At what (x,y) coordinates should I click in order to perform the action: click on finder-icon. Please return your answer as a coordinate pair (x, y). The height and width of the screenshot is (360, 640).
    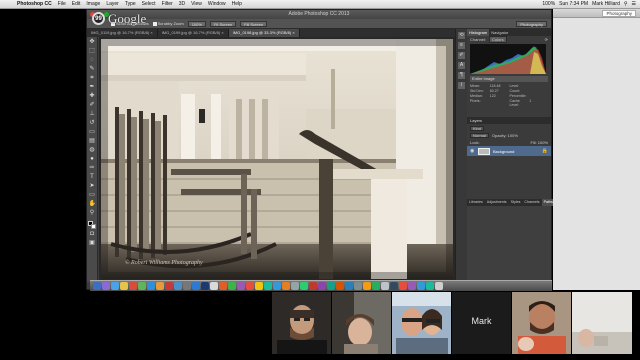
    Looking at the image, I should click on (97, 286).